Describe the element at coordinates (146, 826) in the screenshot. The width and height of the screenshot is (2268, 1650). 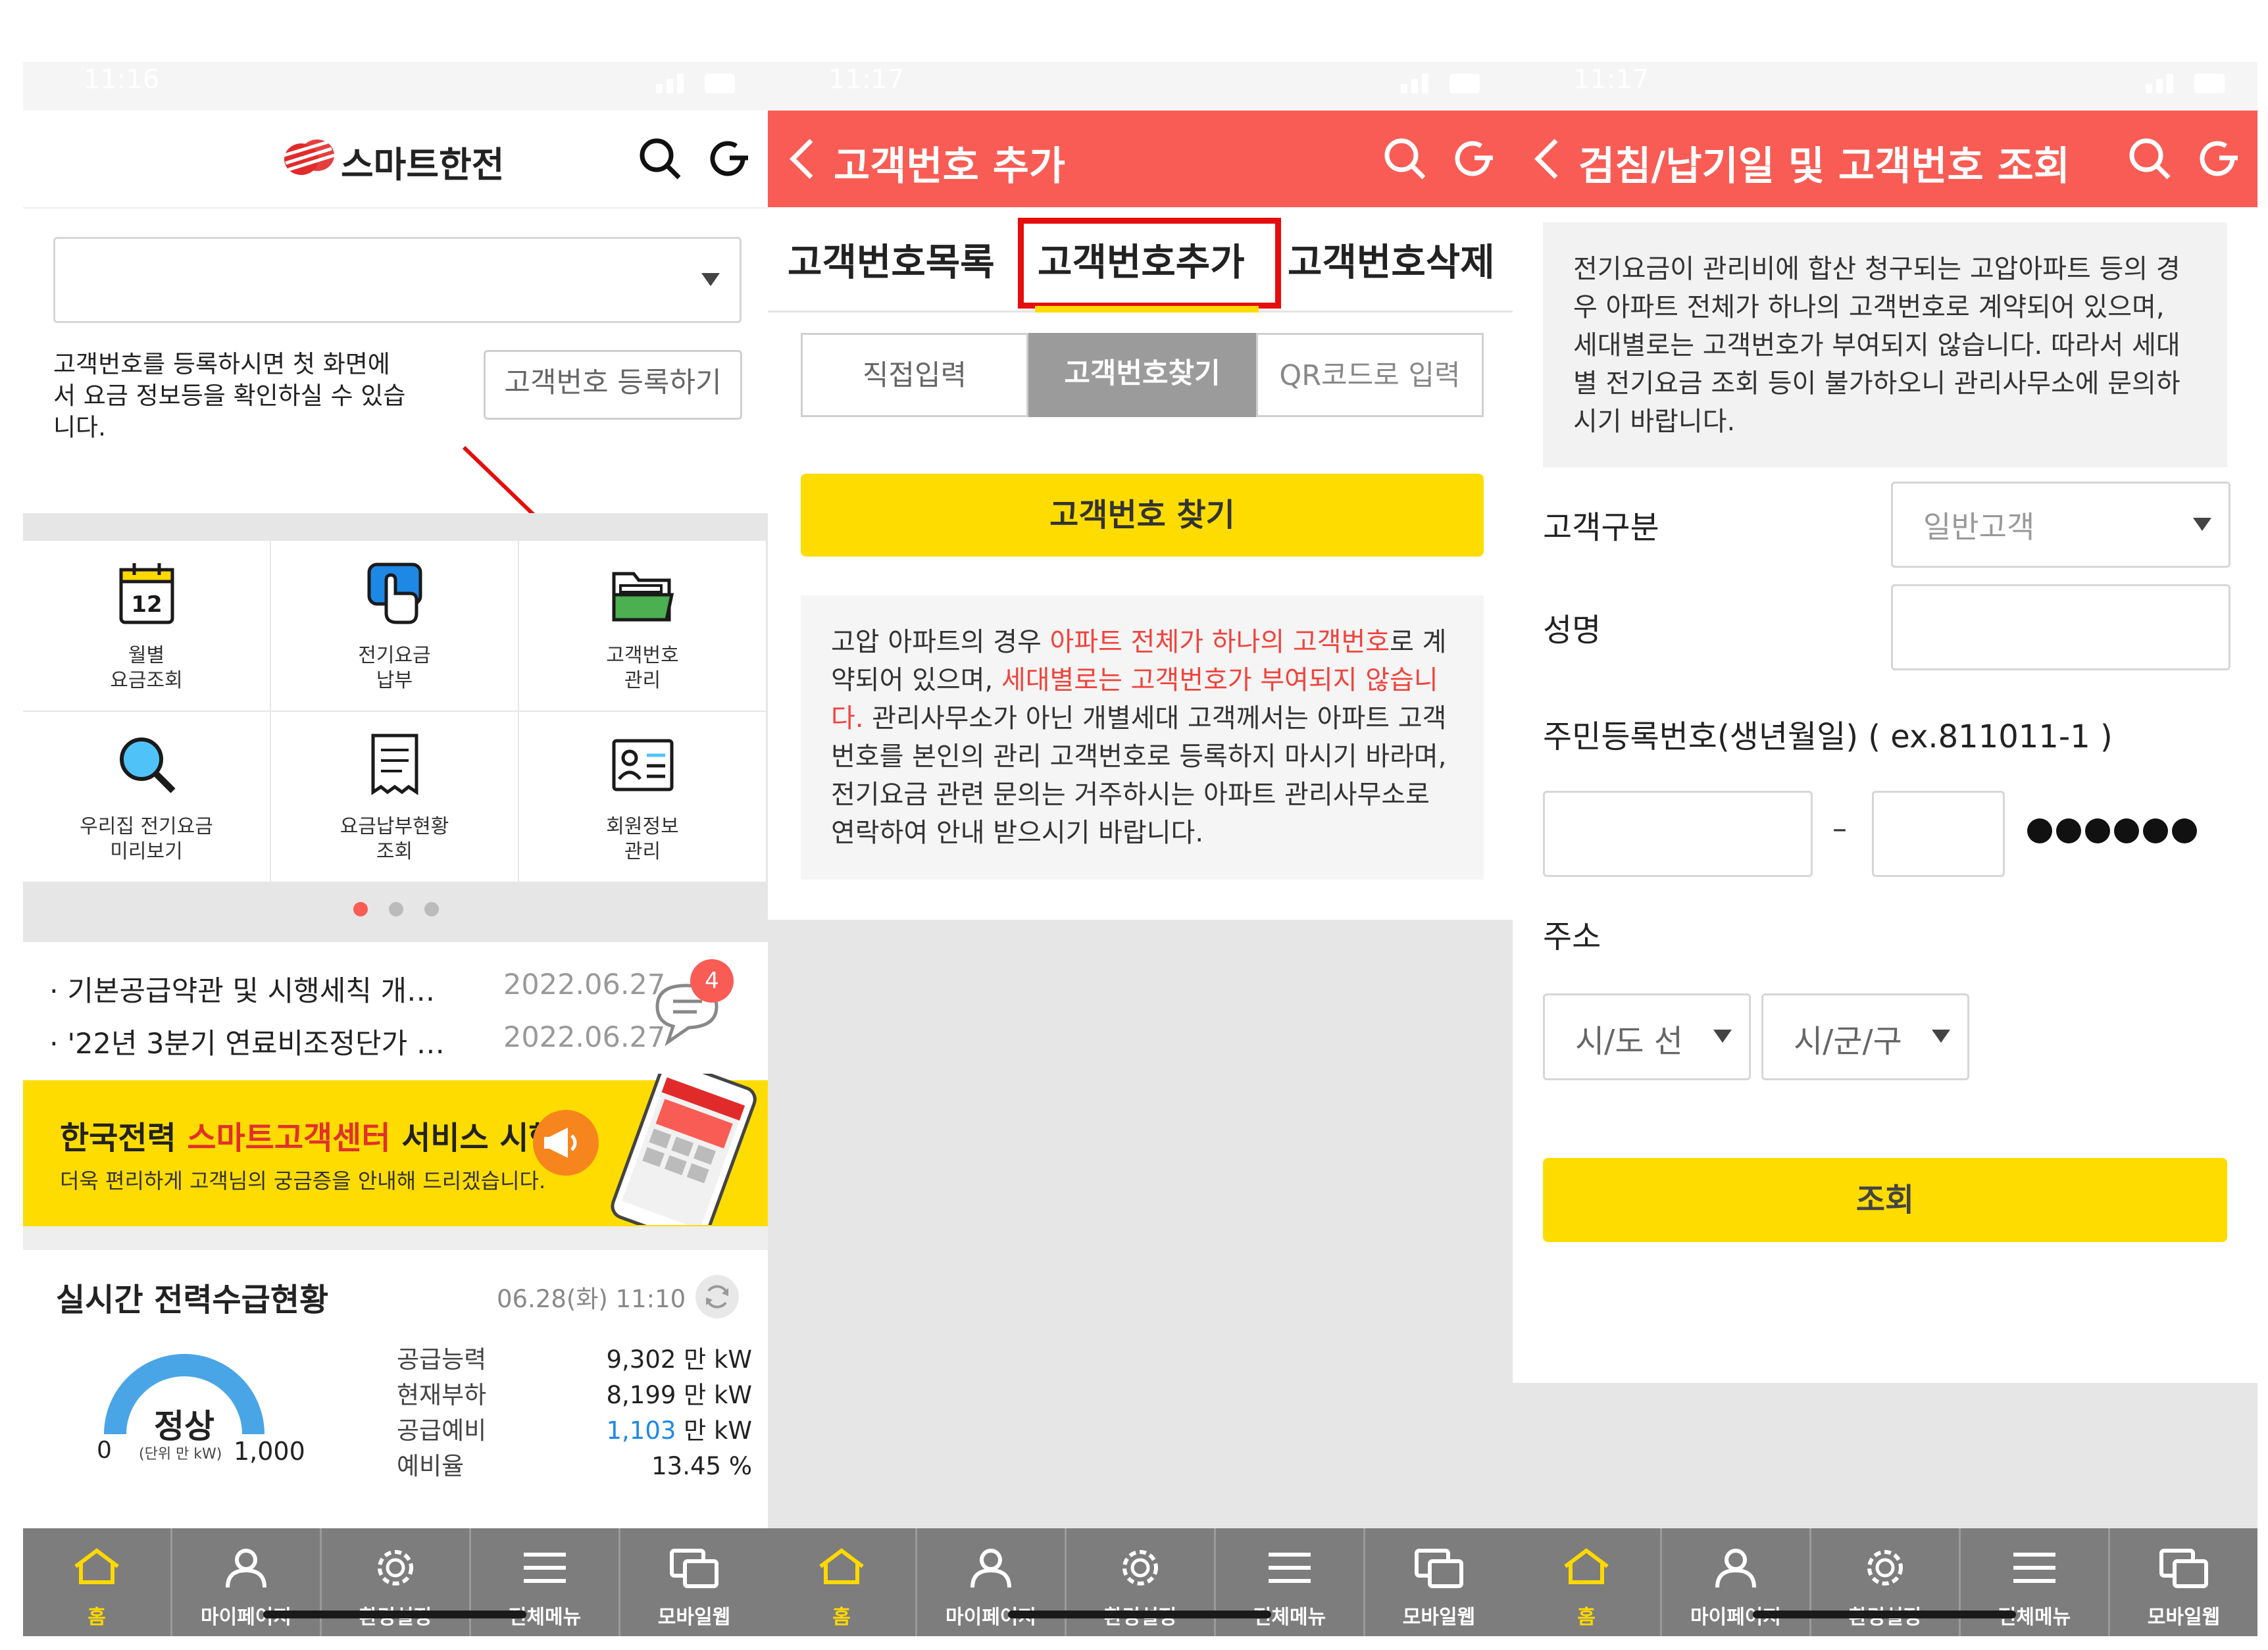
I see `menu-label-line: 우리집 전기요금` at that location.